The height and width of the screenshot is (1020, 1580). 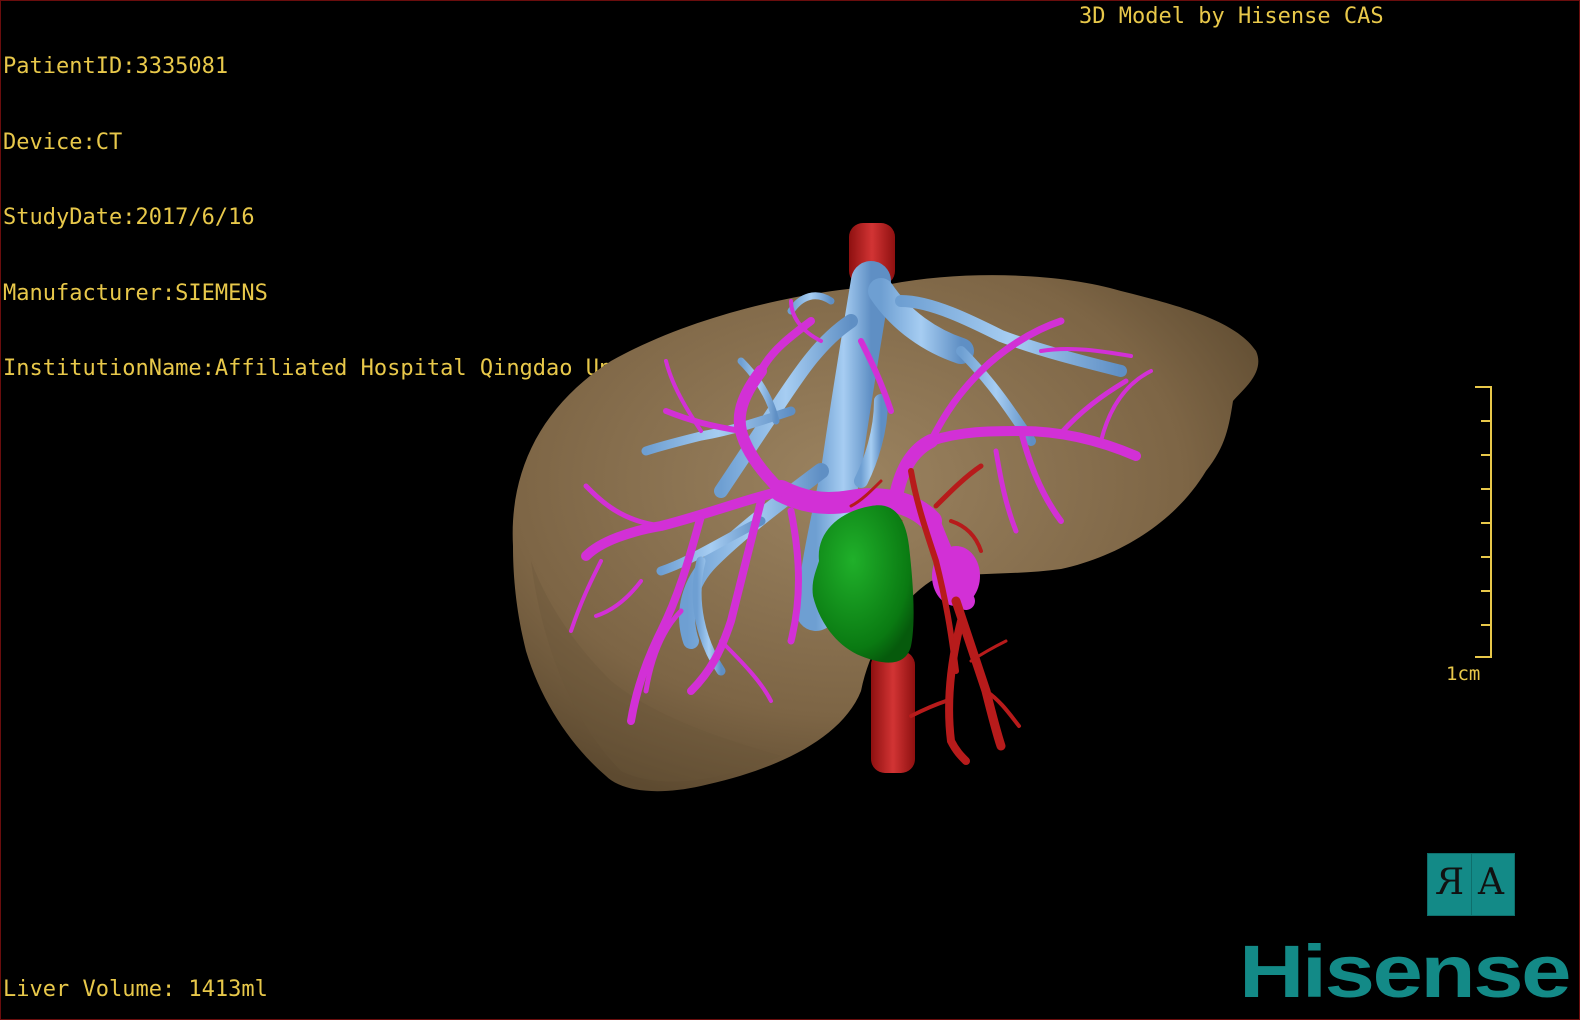 I want to click on orientation-right-glyph: A, so click(x=1491, y=882).